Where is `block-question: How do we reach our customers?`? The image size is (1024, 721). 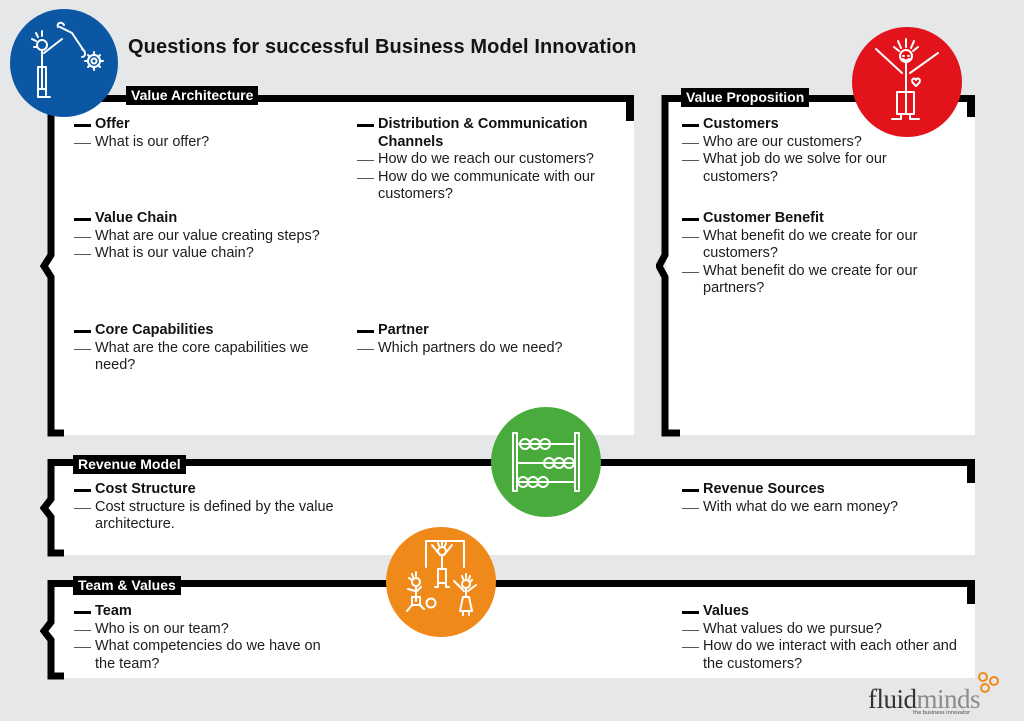 block-question: How do we reach our customers? is located at coordinates (489, 160).